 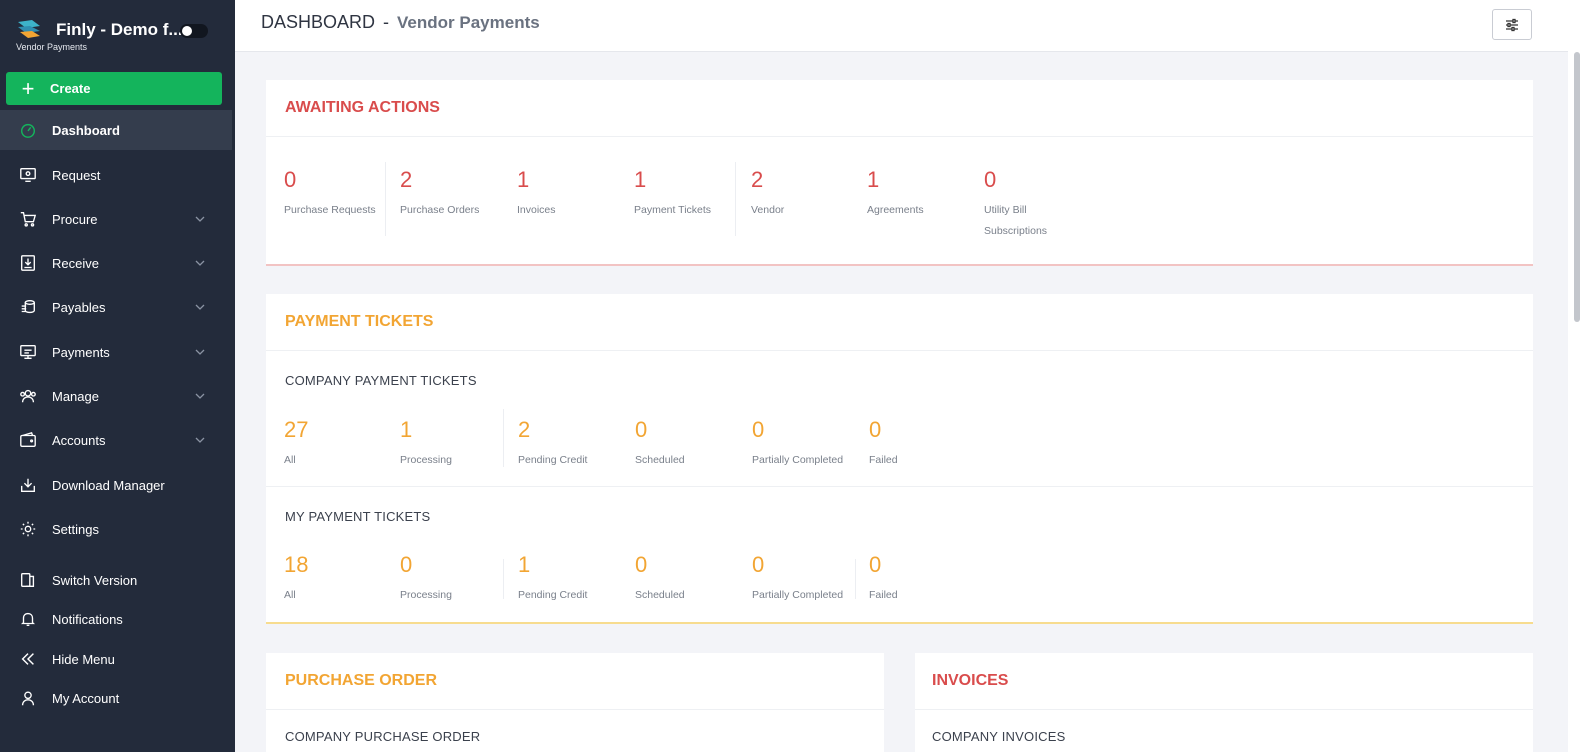 What do you see at coordinates (114, 88) in the screenshot?
I see `create-button: + Create` at bounding box center [114, 88].